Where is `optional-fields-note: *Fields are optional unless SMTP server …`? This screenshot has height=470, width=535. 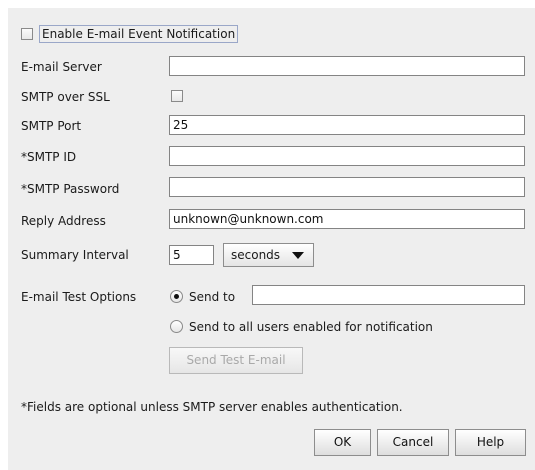 optional-fields-note: *Fields are optional unless SMTP server … is located at coordinates (212, 407).